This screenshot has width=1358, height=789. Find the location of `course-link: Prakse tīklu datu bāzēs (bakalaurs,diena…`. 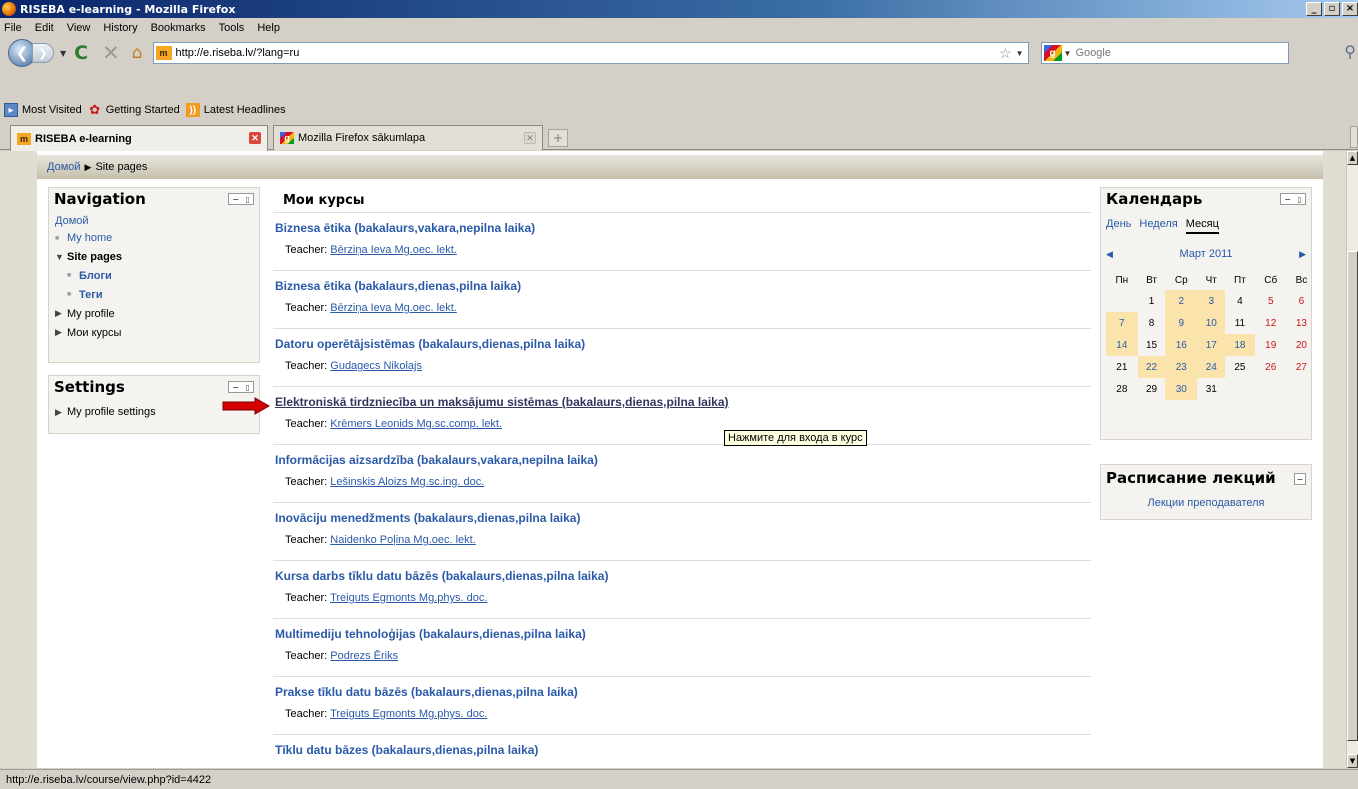

course-link: Prakse tīklu datu bāzēs (bakalaurs,diena… is located at coordinates (683, 694).